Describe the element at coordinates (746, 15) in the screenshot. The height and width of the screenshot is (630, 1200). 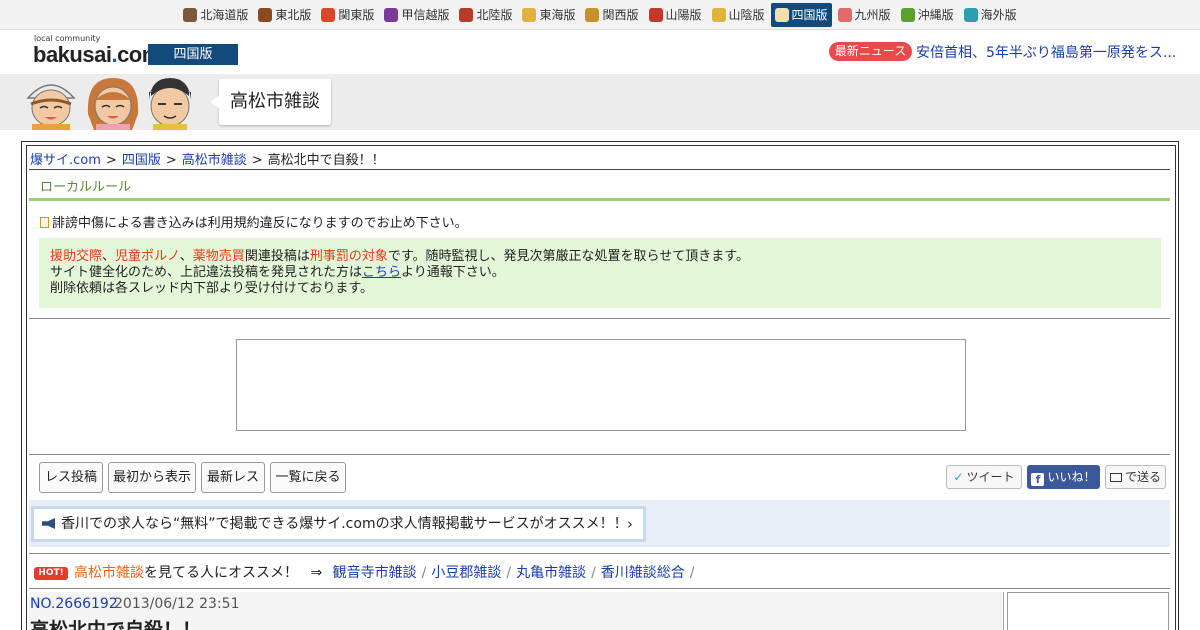
I see `region-label: 山陰版` at that location.